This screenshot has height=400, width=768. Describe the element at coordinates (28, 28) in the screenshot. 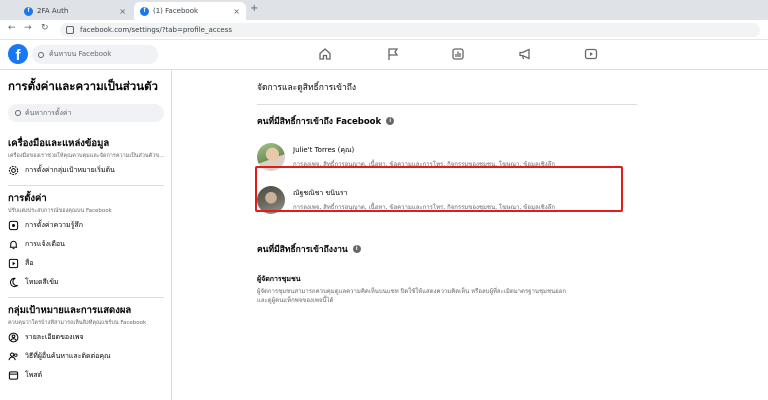

I see `forward-arrow-icon: →` at that location.